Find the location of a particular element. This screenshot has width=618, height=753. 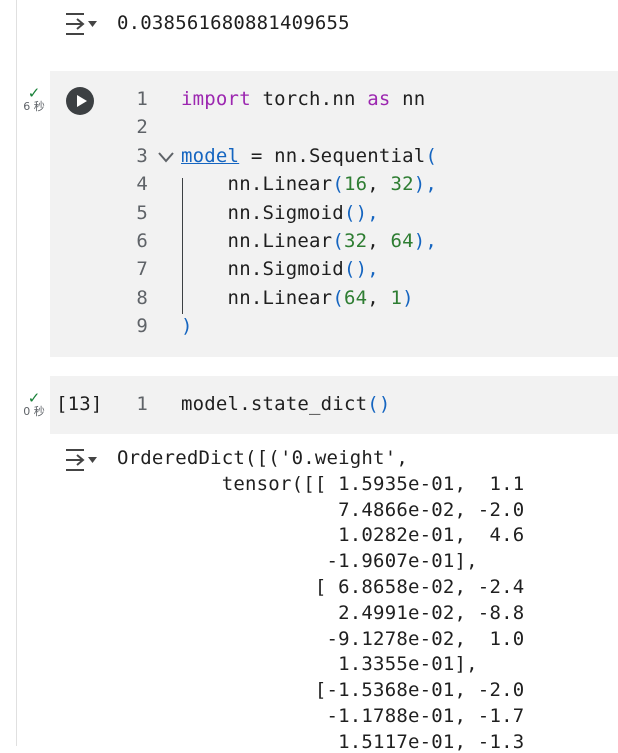

code-token: model is located at coordinates (210, 155).